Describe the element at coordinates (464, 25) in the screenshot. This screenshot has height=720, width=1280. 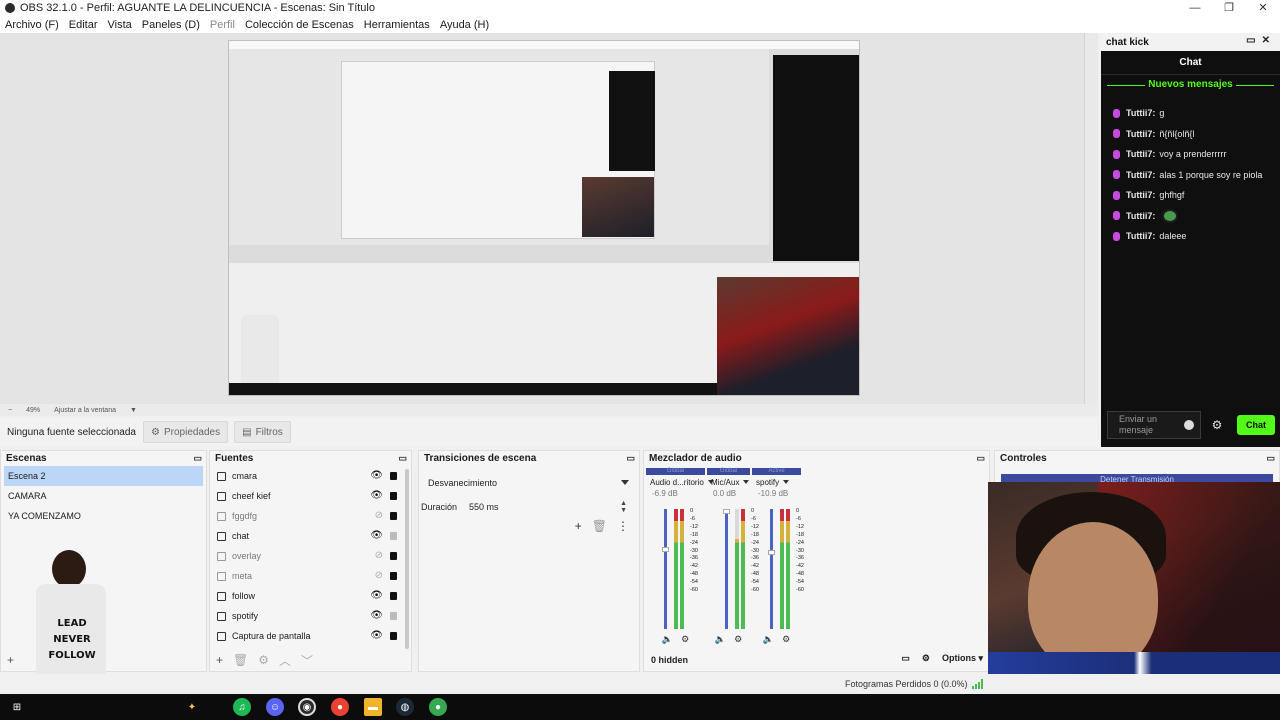
I see `menu-ayuda: Ayuda (H)` at that location.